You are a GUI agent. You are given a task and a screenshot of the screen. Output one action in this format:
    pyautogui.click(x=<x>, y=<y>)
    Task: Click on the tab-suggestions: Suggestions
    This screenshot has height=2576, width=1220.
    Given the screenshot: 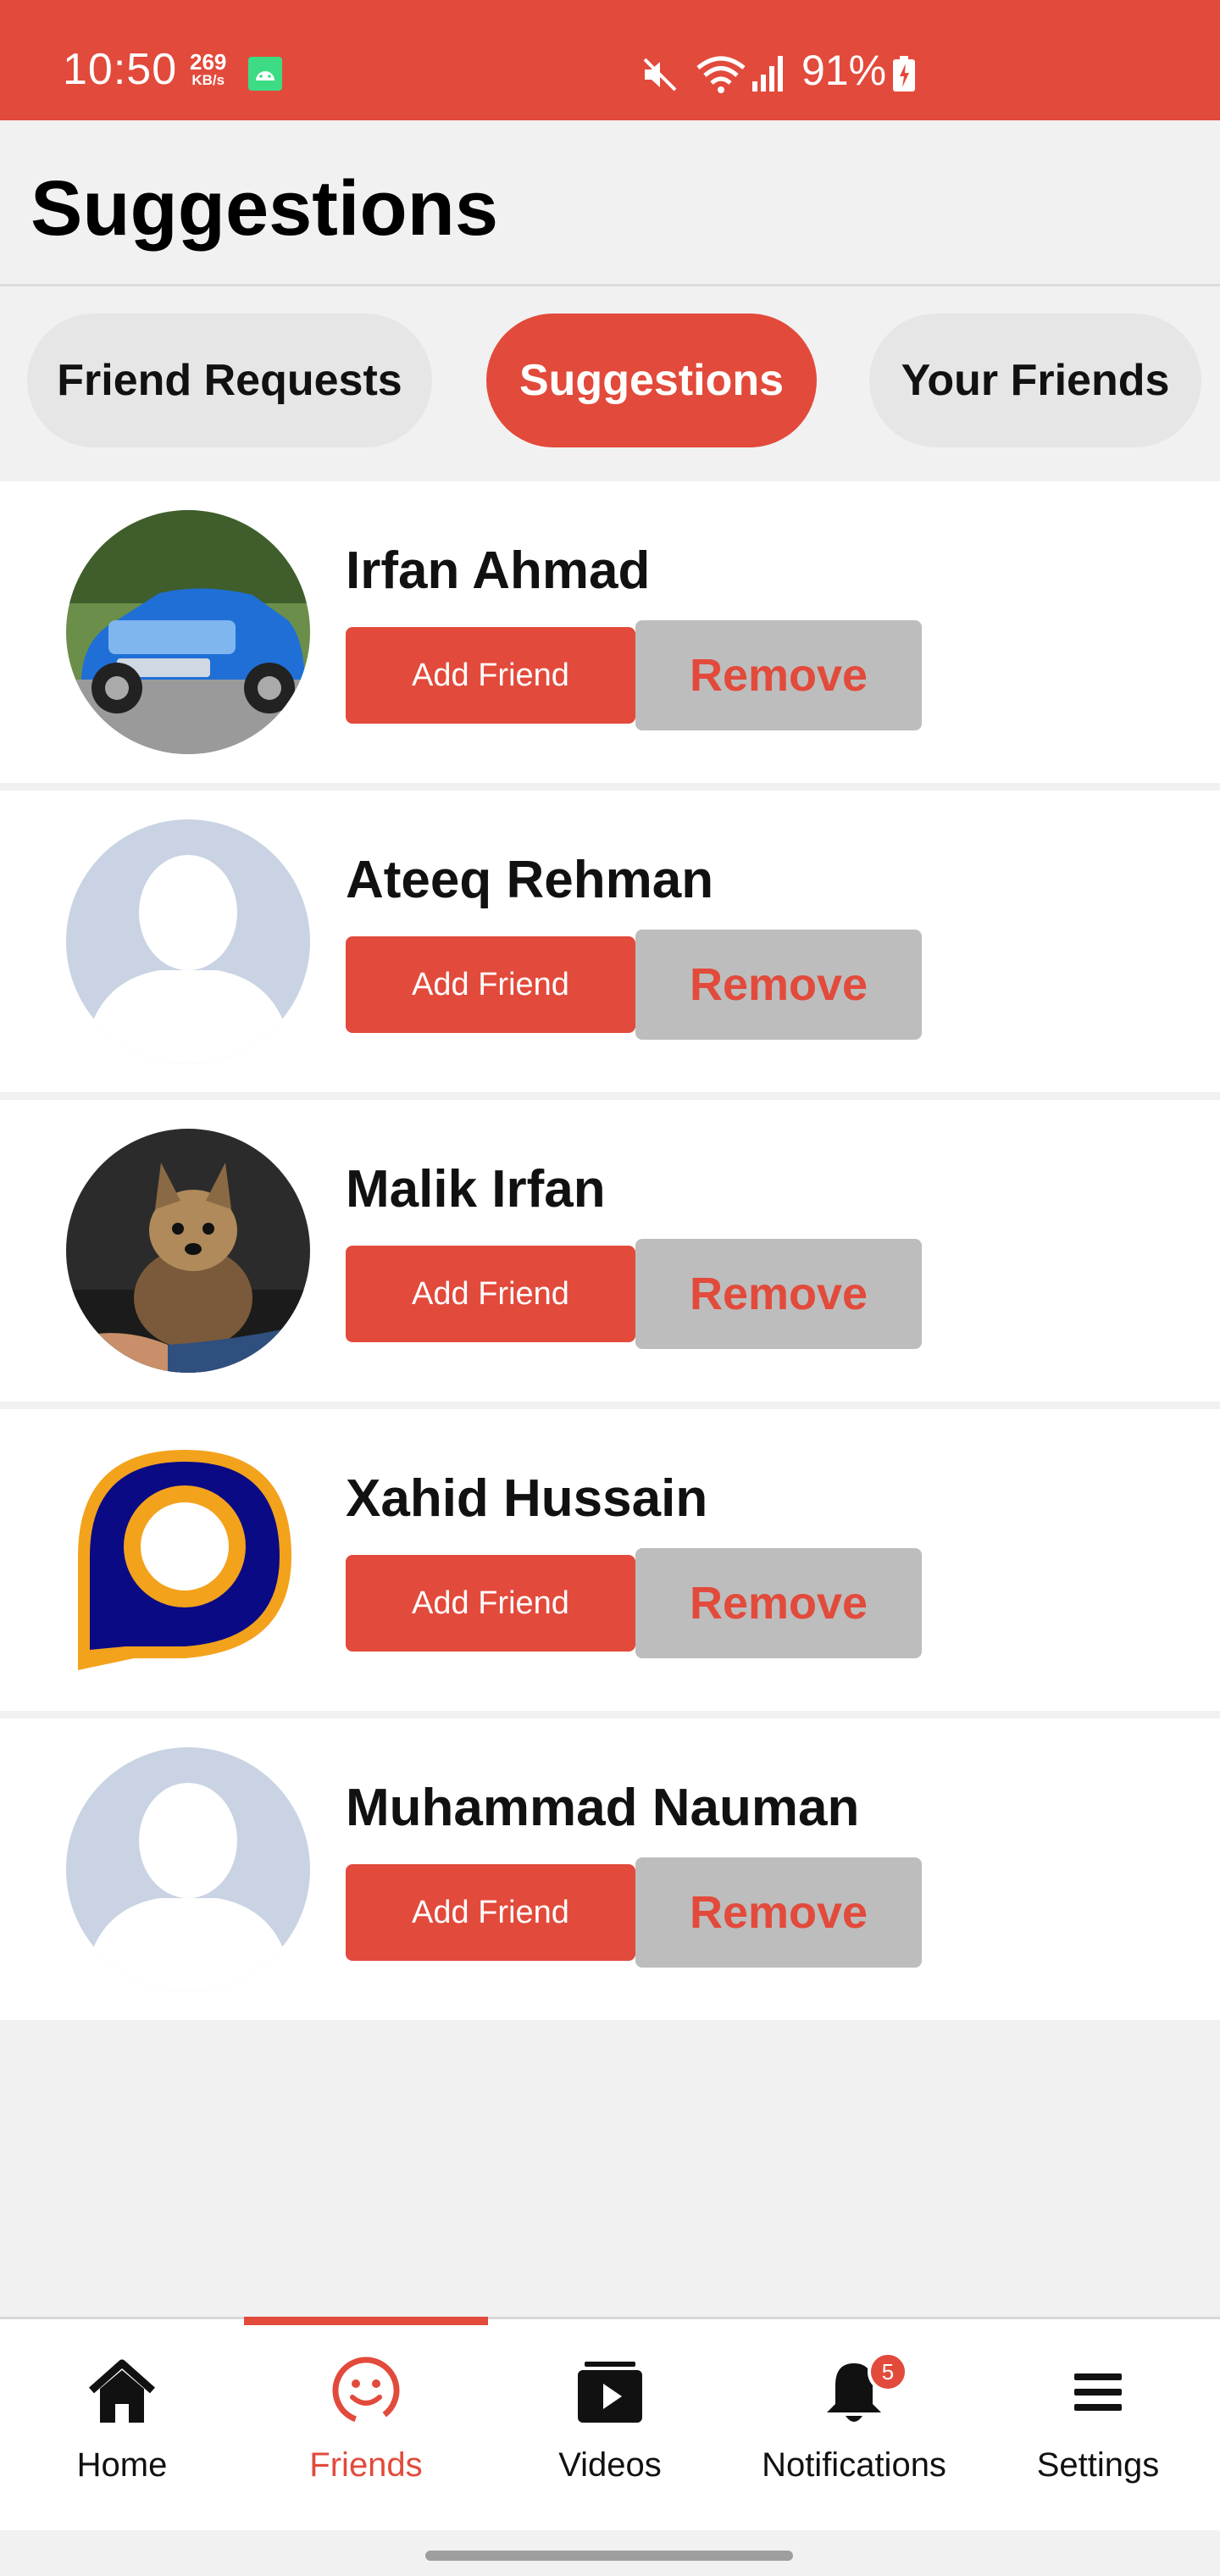 What is the action you would take?
    pyautogui.click(x=651, y=380)
    